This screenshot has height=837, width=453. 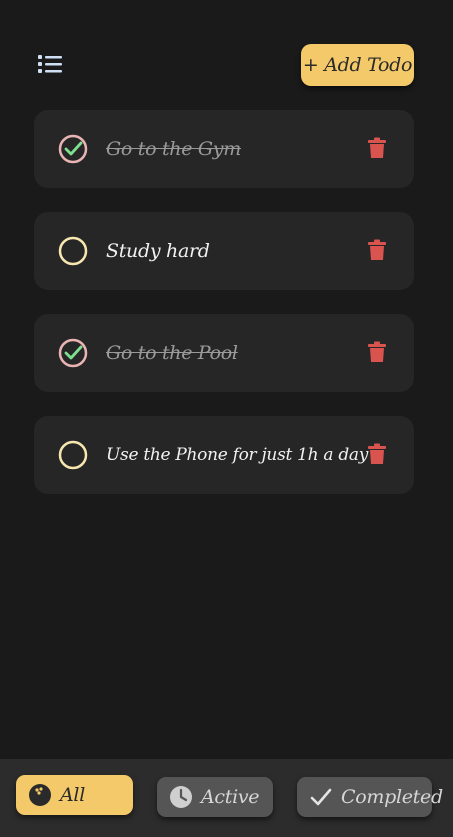 I want to click on check-icon, so click(x=321, y=797).